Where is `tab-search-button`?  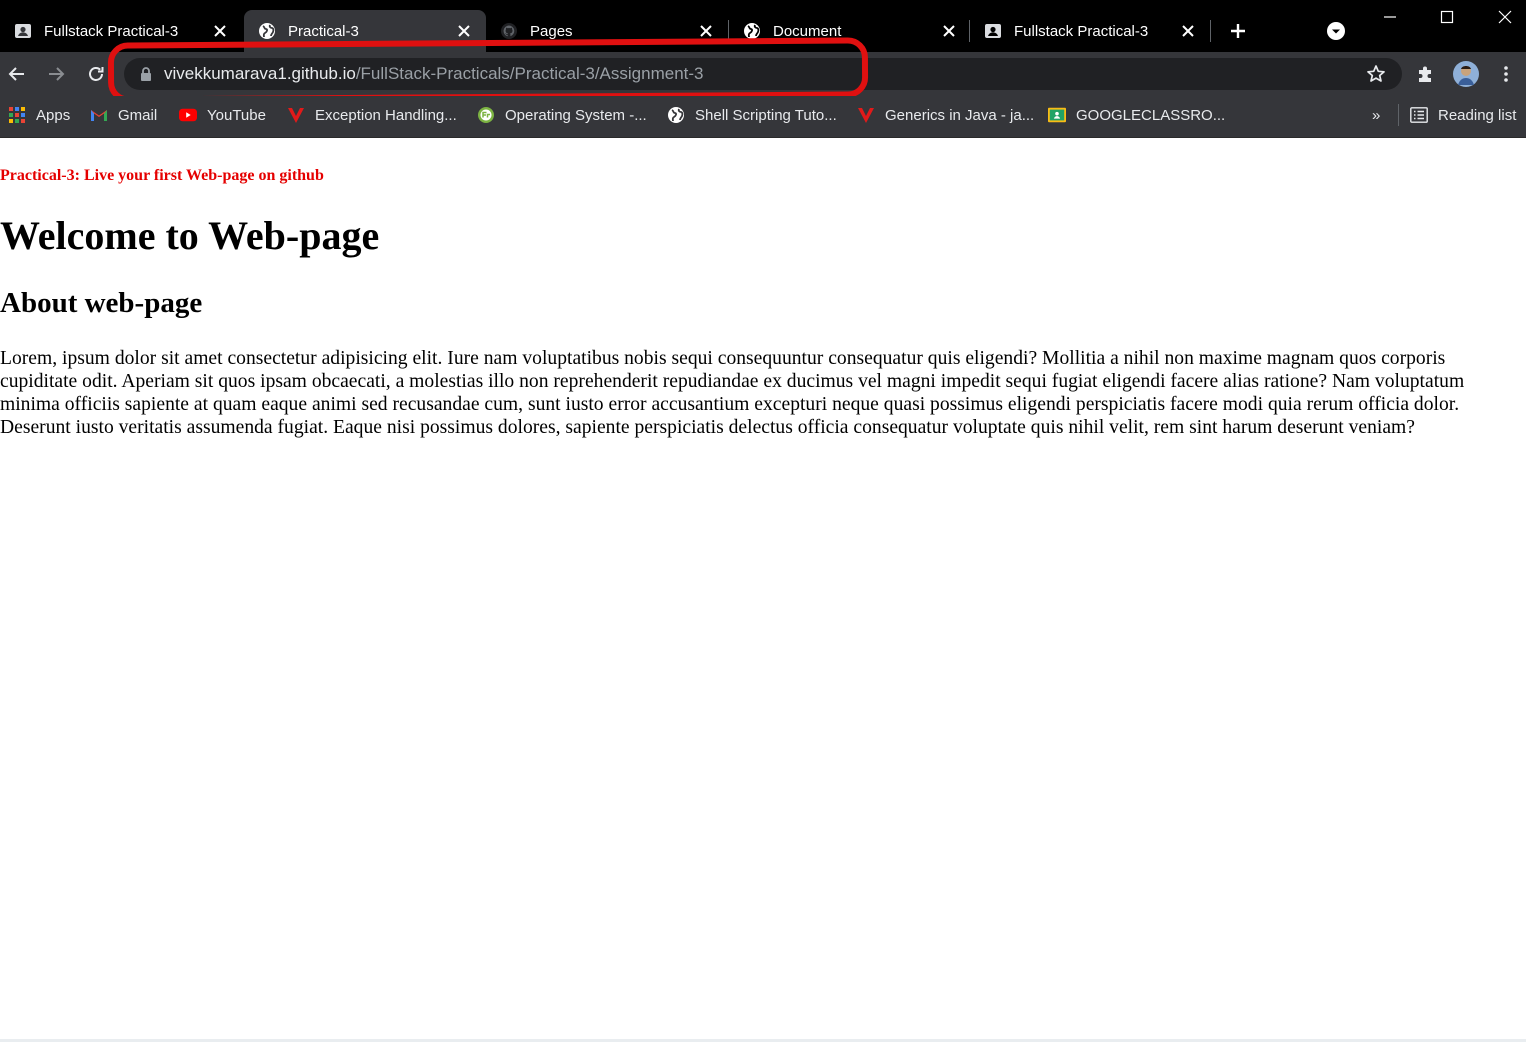
tab-search-button is located at coordinates (1336, 31).